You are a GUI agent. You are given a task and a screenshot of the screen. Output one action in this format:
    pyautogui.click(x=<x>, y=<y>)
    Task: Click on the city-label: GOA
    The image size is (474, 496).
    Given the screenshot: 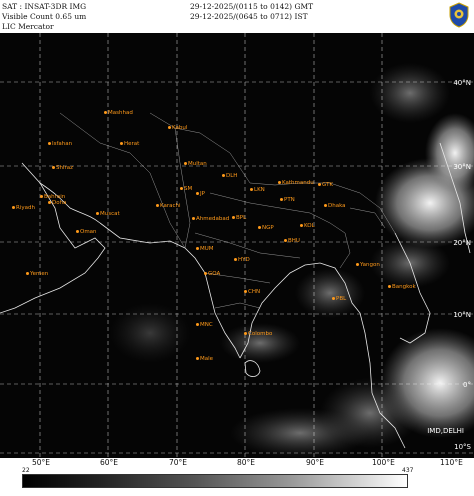 What is the action you would take?
    pyautogui.click(x=214, y=274)
    